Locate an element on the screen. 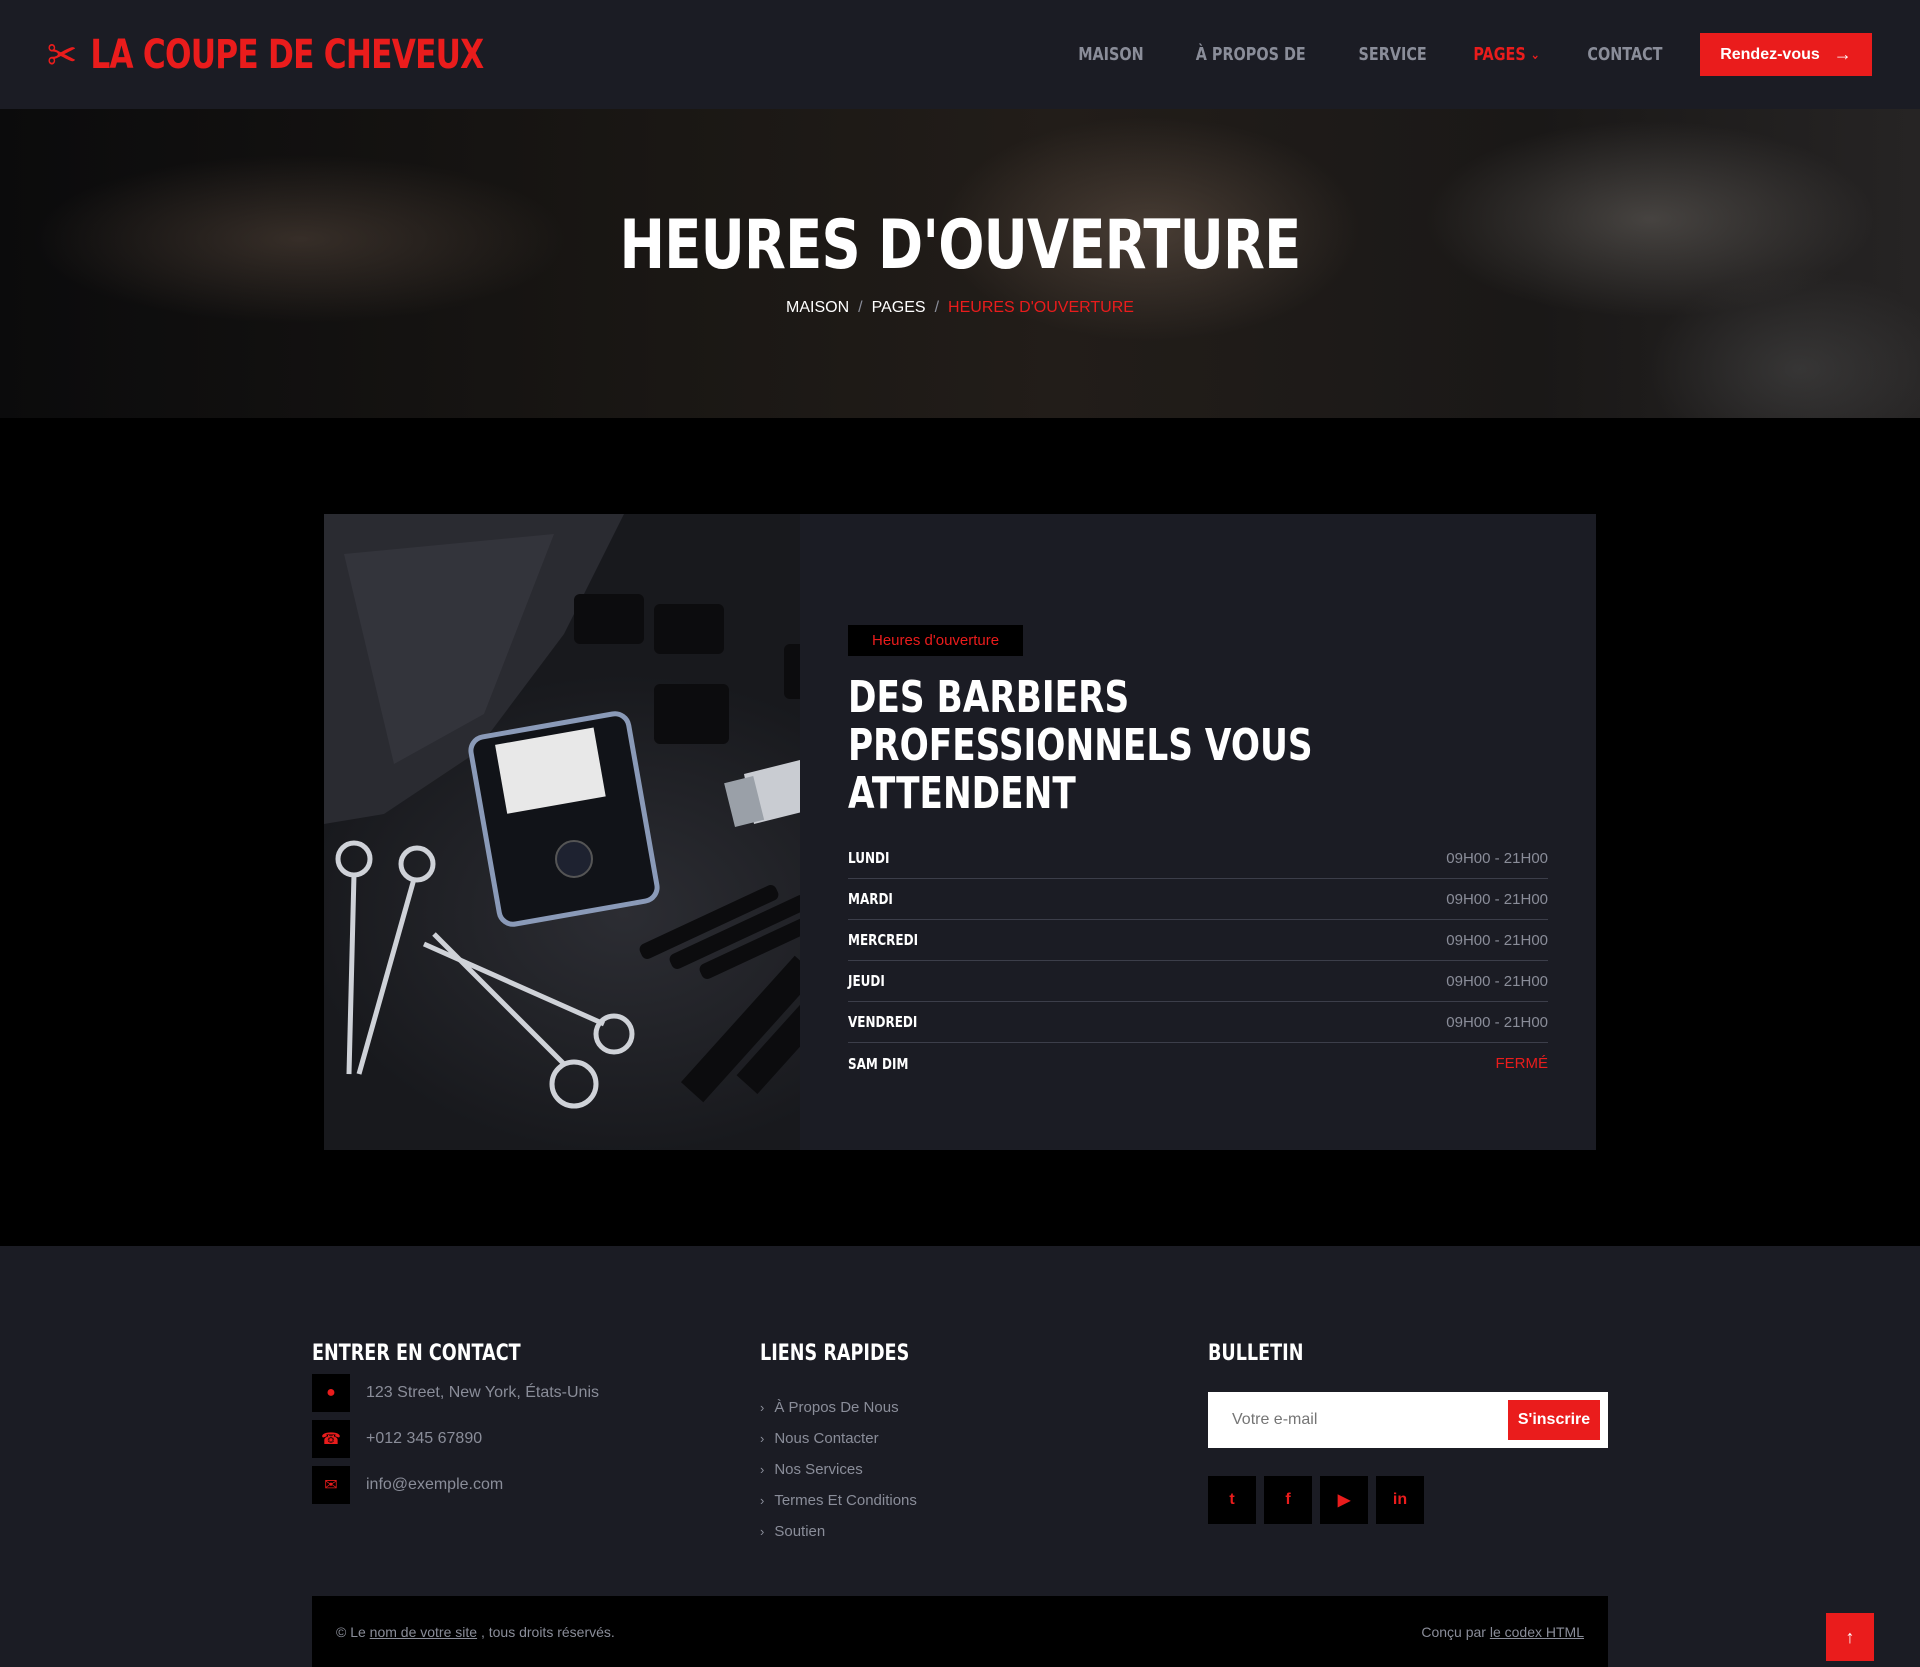 This screenshot has height=1667, width=1920. subscribe-button: S'inscrire is located at coordinates (1554, 1420).